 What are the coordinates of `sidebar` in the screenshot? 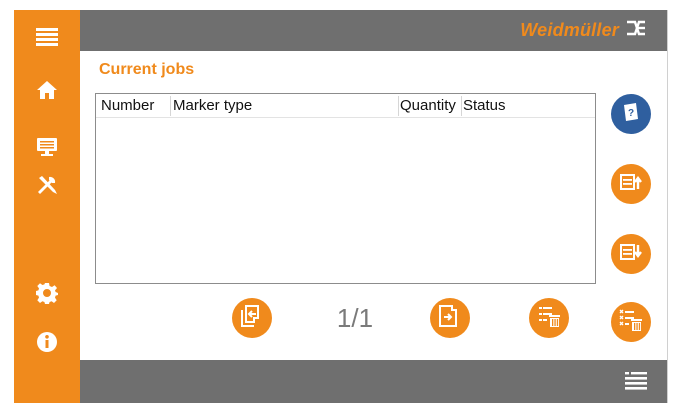 It's located at (47, 206).